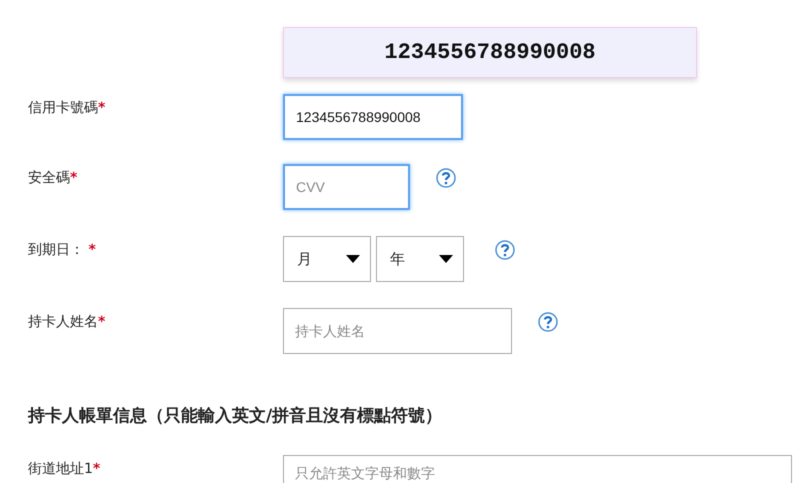 This screenshot has height=483, width=800. Describe the element at coordinates (53, 178) in the screenshot. I see `field-label: 安全碼*` at that location.